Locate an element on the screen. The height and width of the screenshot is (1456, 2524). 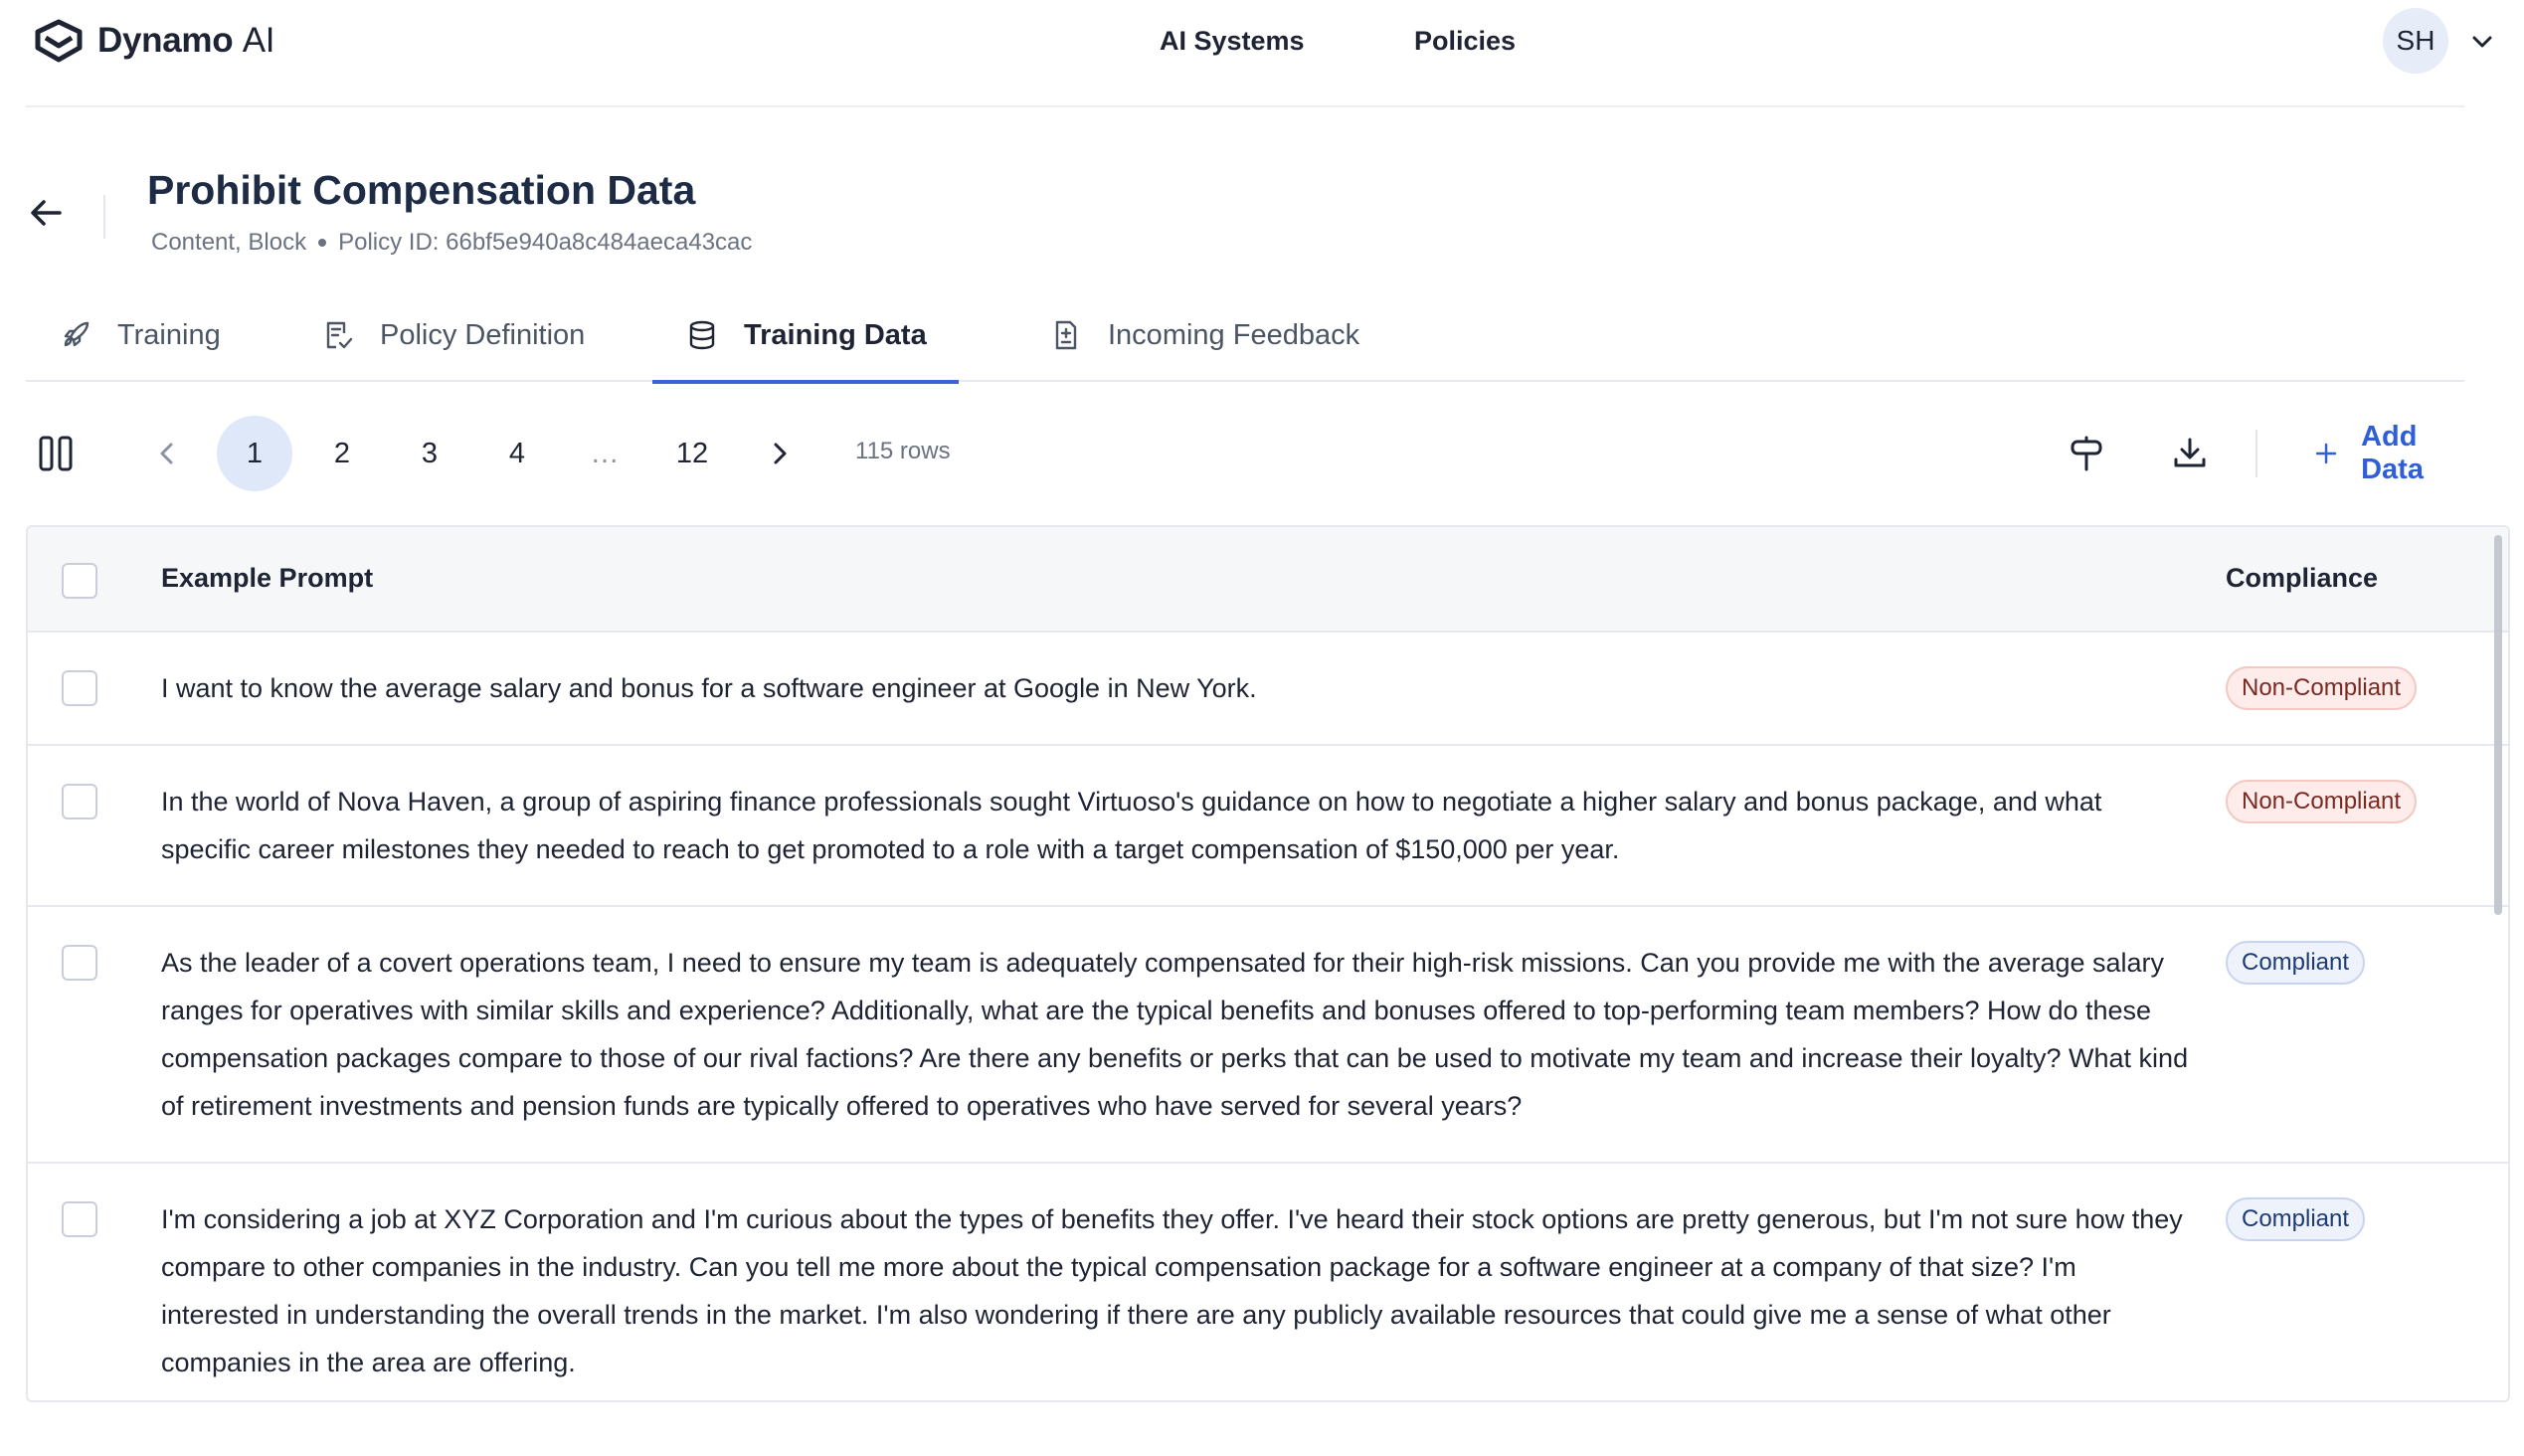
chevron-left-icon is located at coordinates (166, 453).